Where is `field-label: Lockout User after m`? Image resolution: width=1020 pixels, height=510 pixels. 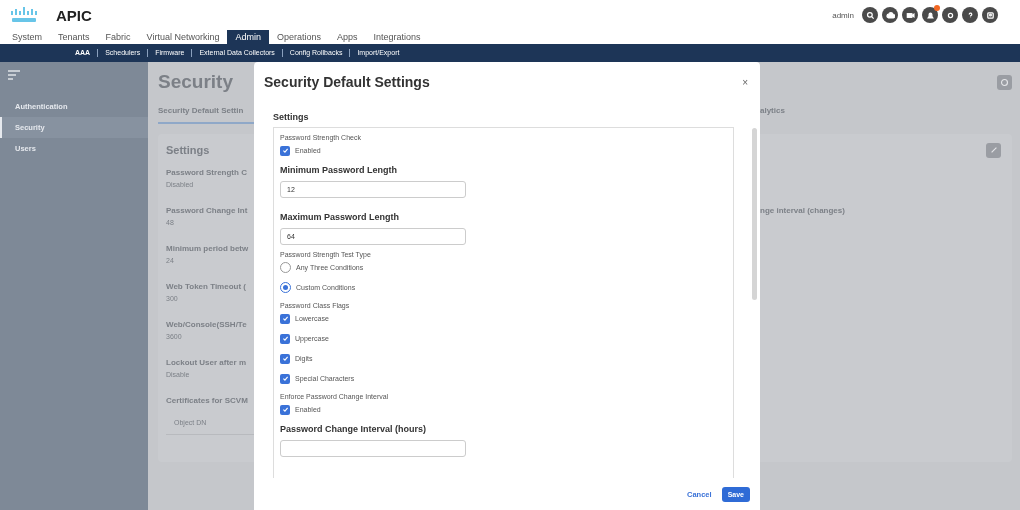 field-label: Lockout User after m is located at coordinates (207, 362).